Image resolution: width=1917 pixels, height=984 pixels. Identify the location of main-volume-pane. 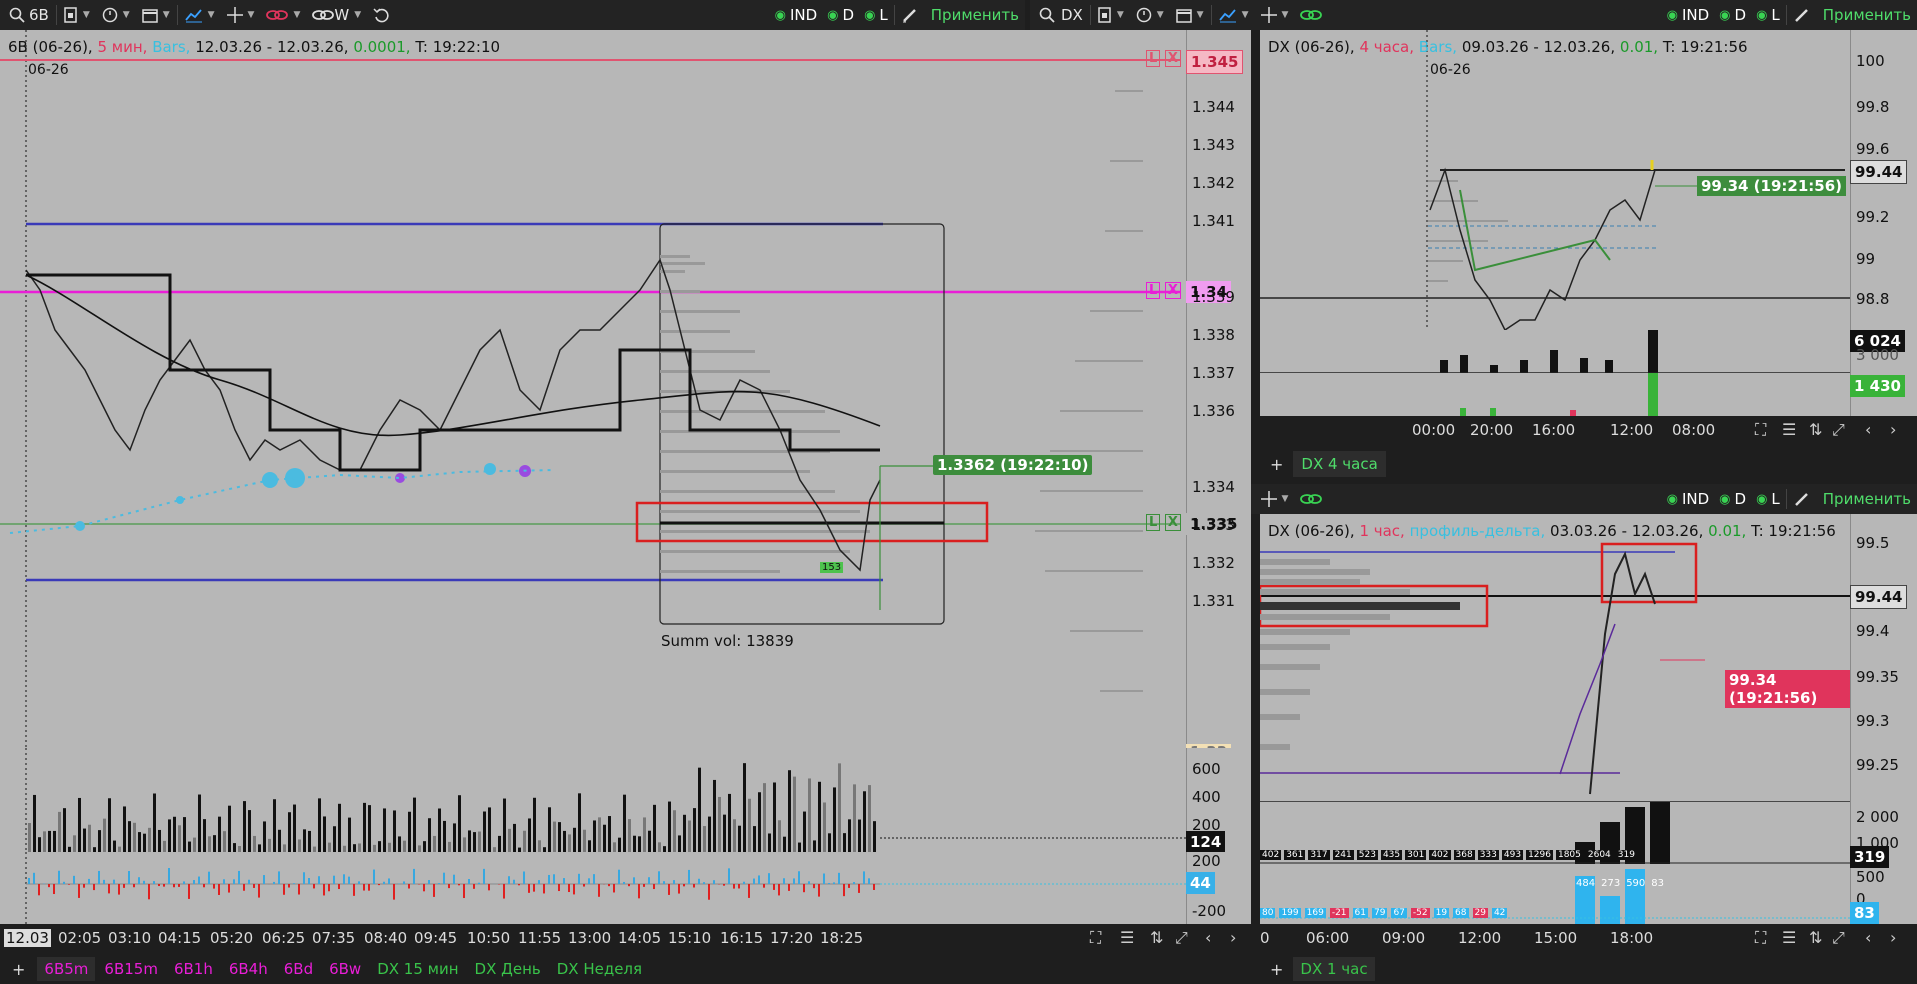
(593, 800).